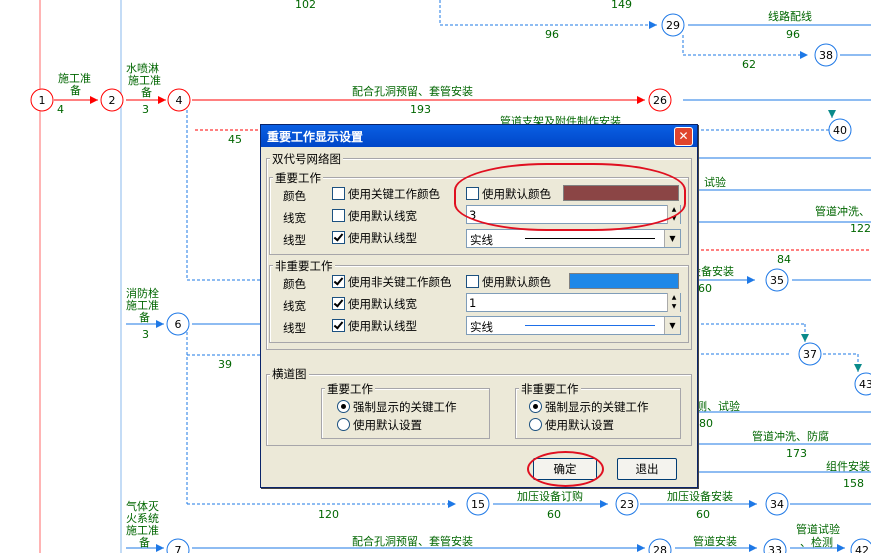 Image resolution: width=871 pixels, height=553 pixels. What do you see at coordinates (338, 303) in the screenshot?
I see `nonimportant-default-width-checkbox` at bounding box center [338, 303].